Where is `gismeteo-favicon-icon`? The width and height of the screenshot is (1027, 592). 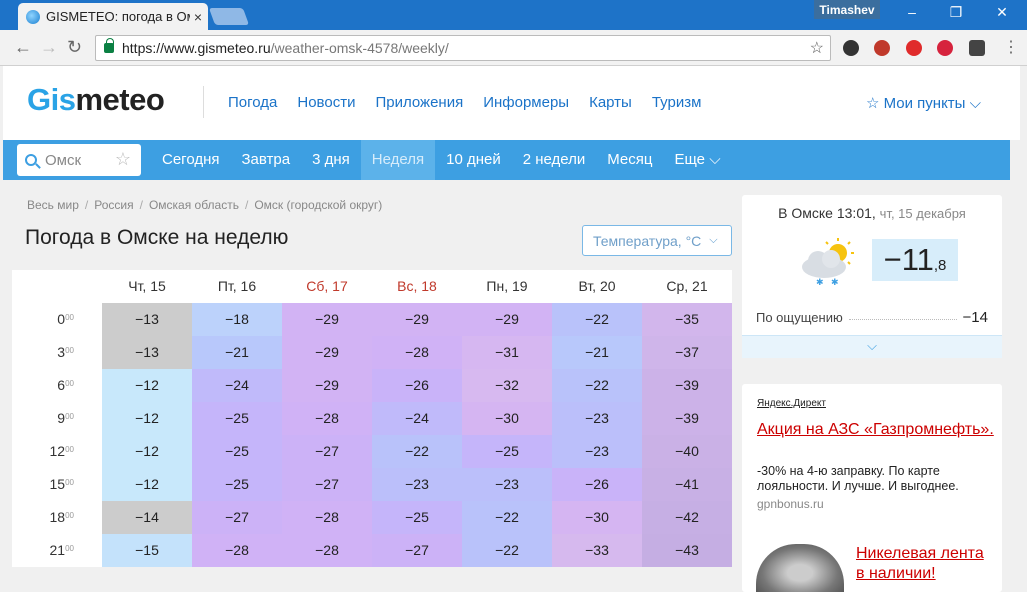 gismeteo-favicon-icon is located at coordinates (33, 16).